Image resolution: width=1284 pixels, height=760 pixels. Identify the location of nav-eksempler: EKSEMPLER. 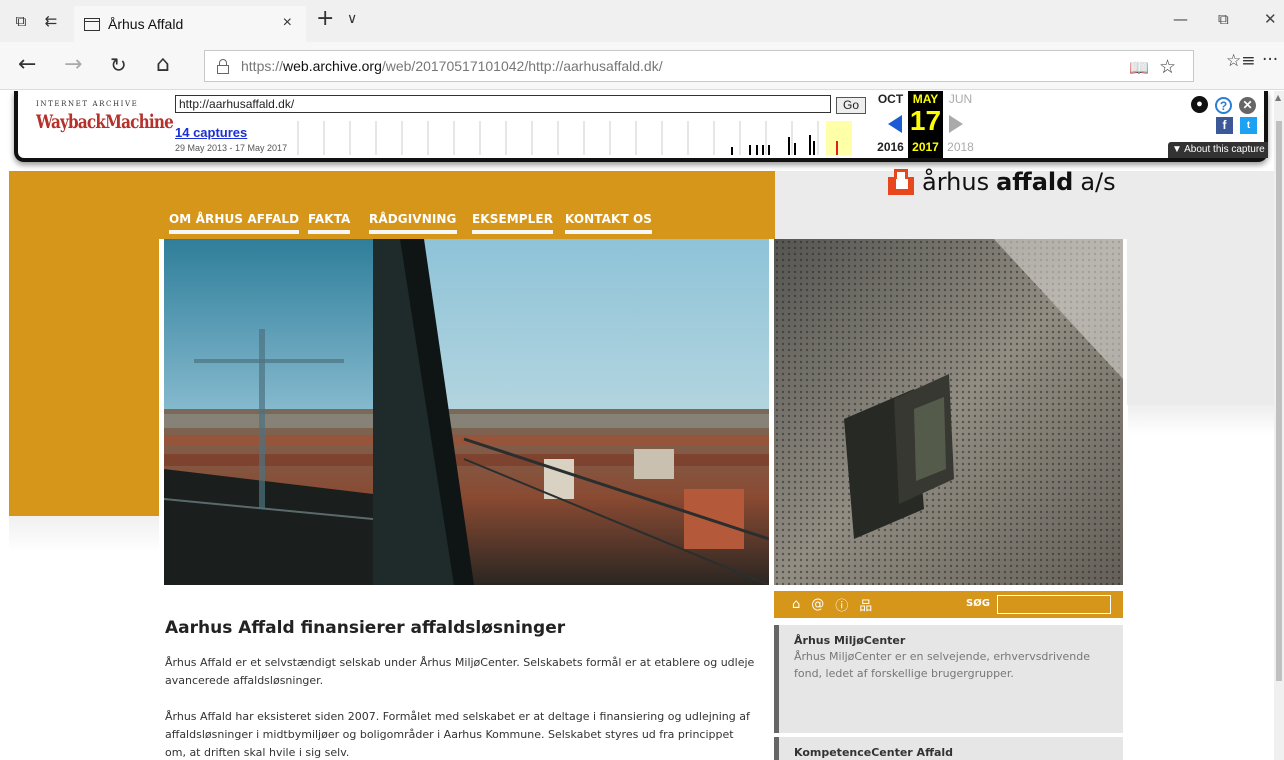
(513, 223).